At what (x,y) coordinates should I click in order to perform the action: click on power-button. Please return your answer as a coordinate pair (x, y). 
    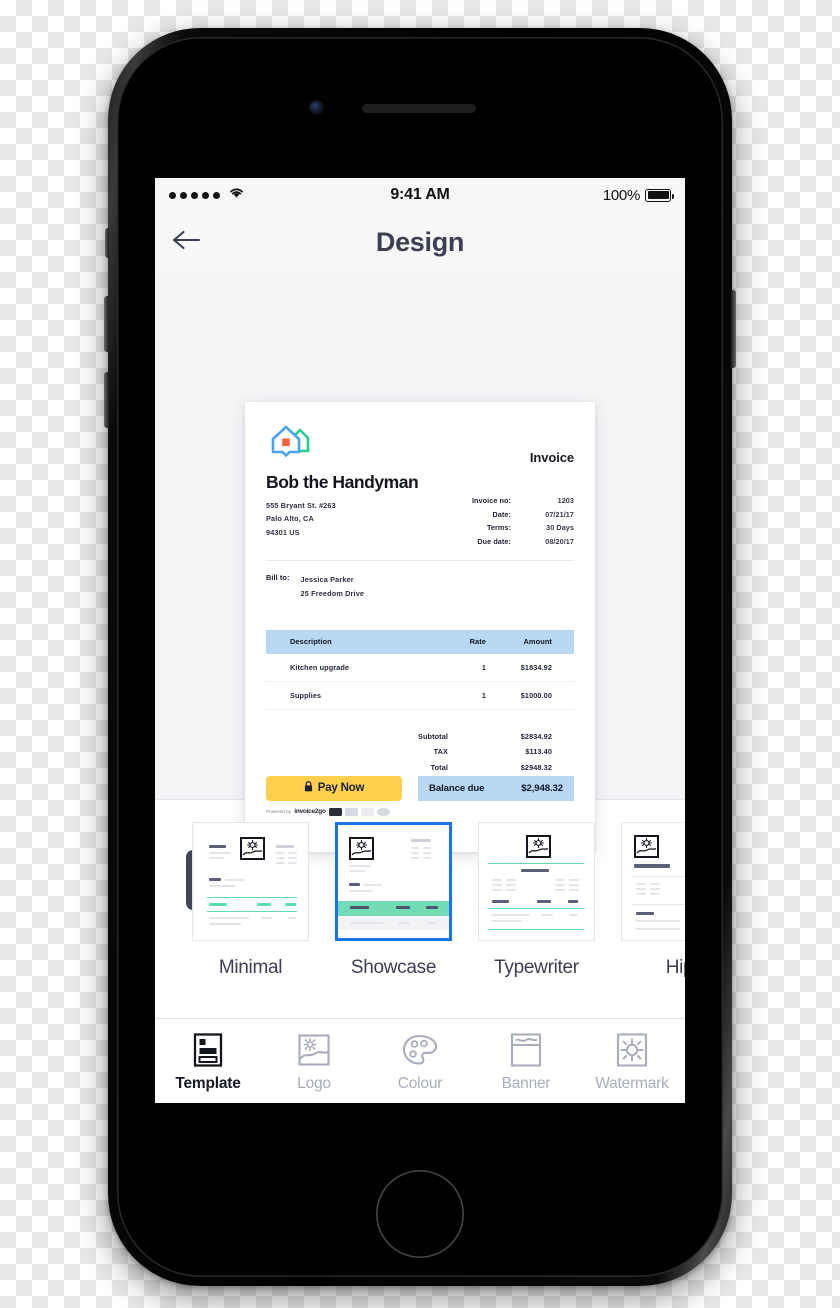
    Looking at the image, I should click on (733, 329).